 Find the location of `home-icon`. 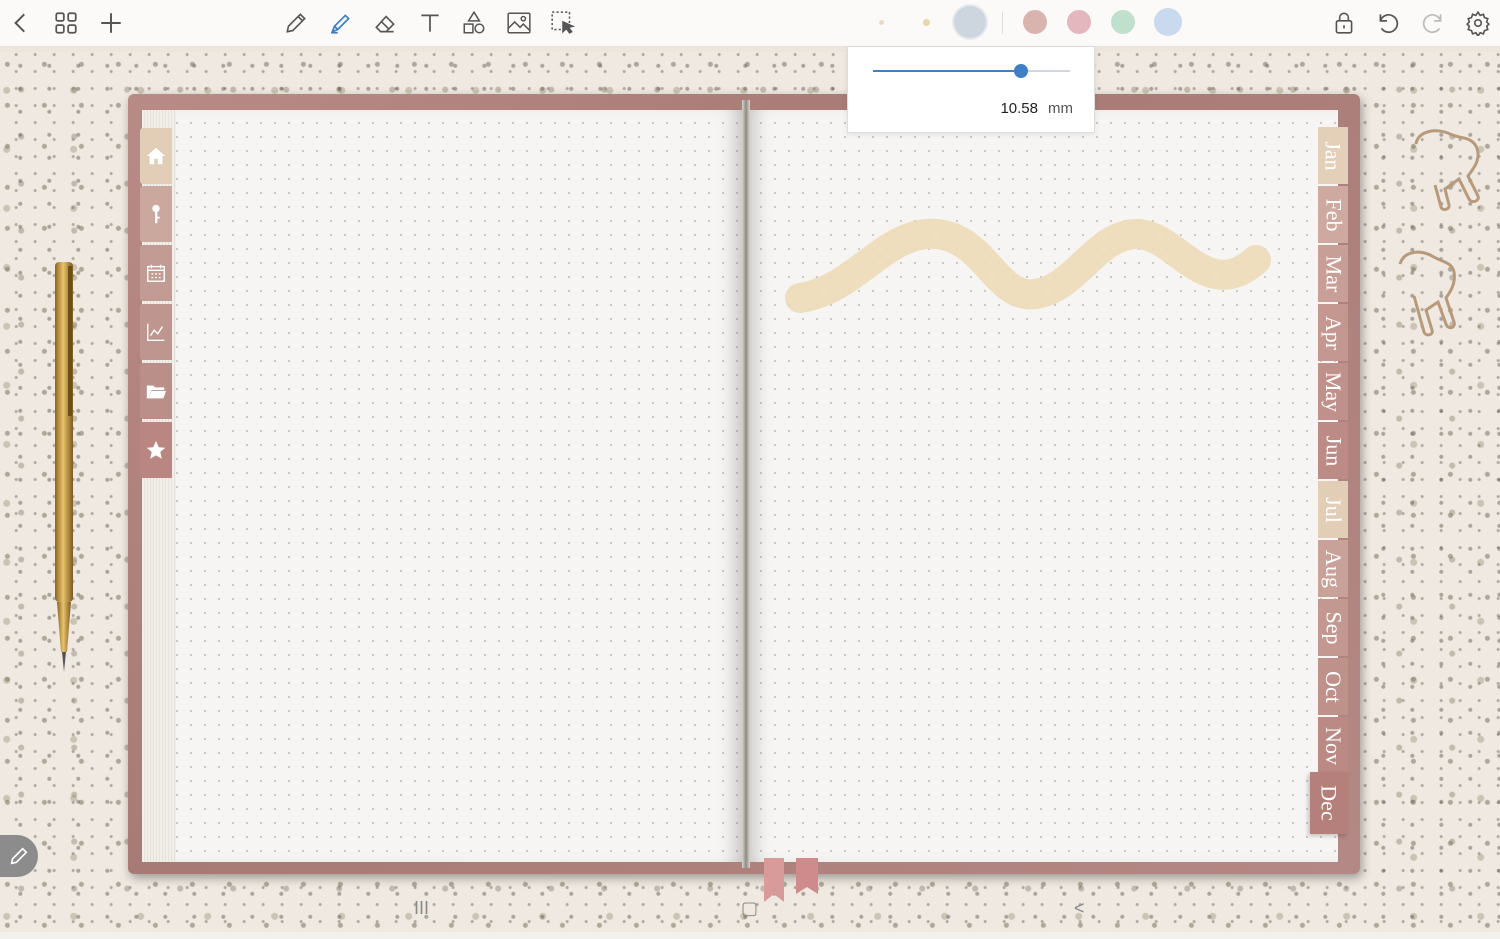

home-icon is located at coordinates (156, 156).